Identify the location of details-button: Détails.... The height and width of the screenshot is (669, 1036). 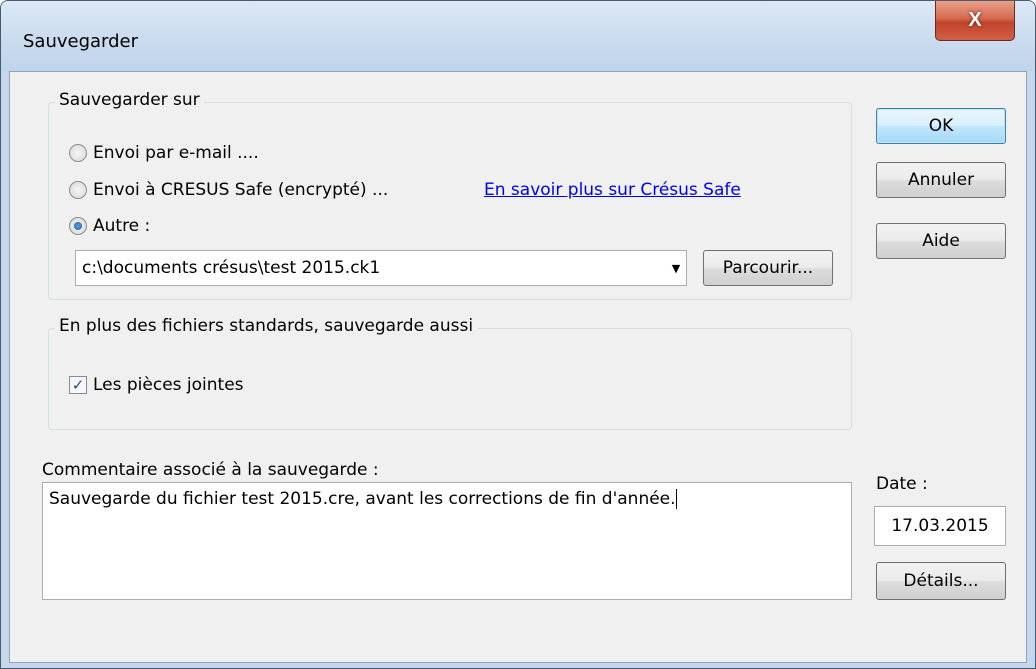
(941, 581).